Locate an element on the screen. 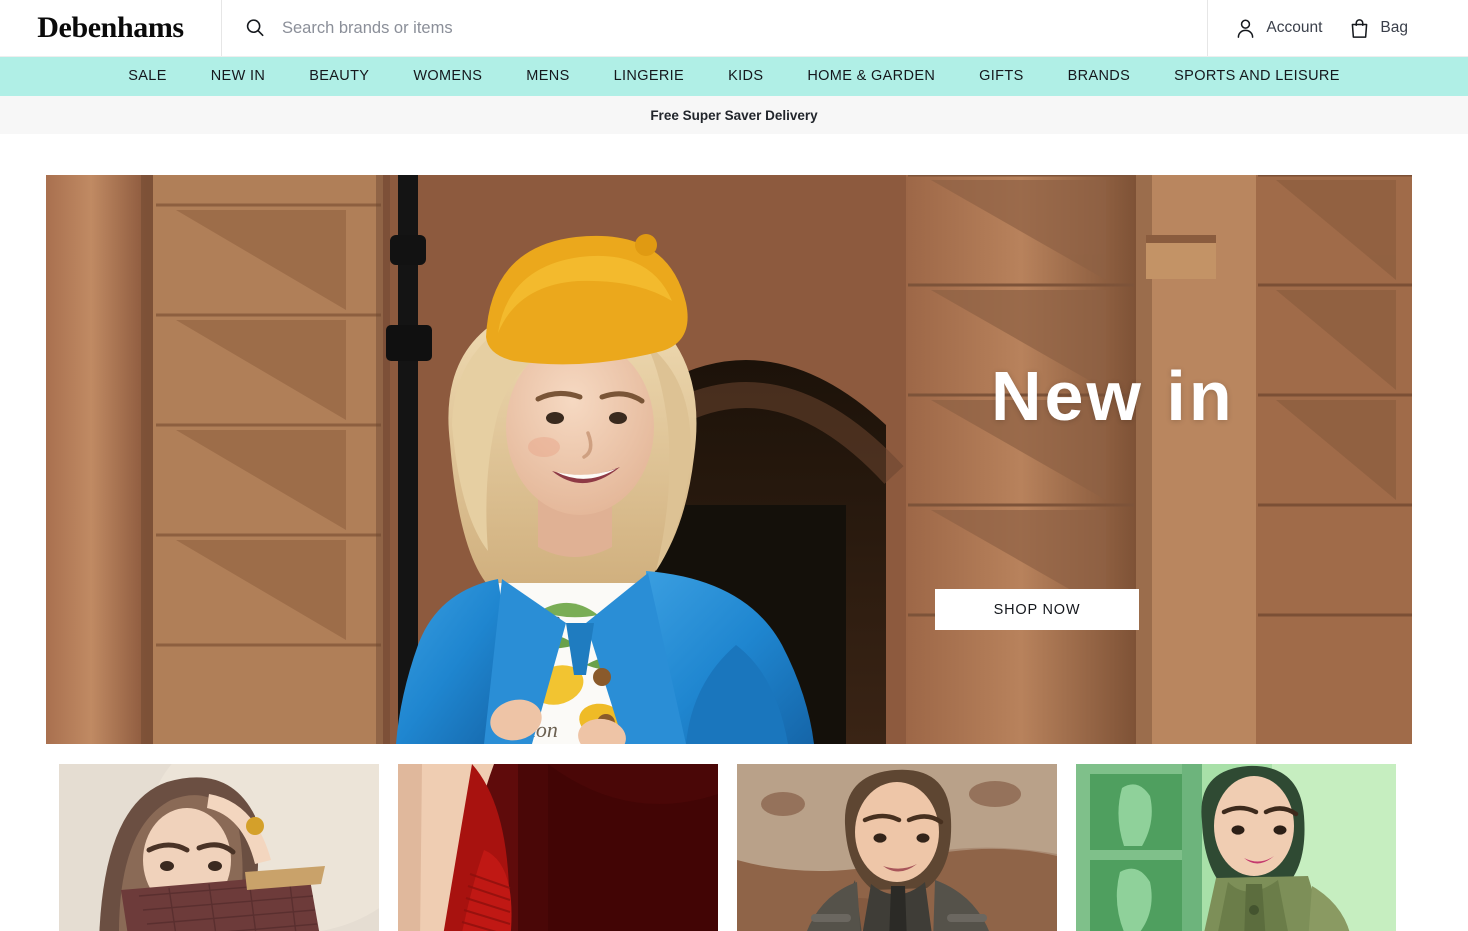  tile-red-knit is located at coordinates (558, 847).